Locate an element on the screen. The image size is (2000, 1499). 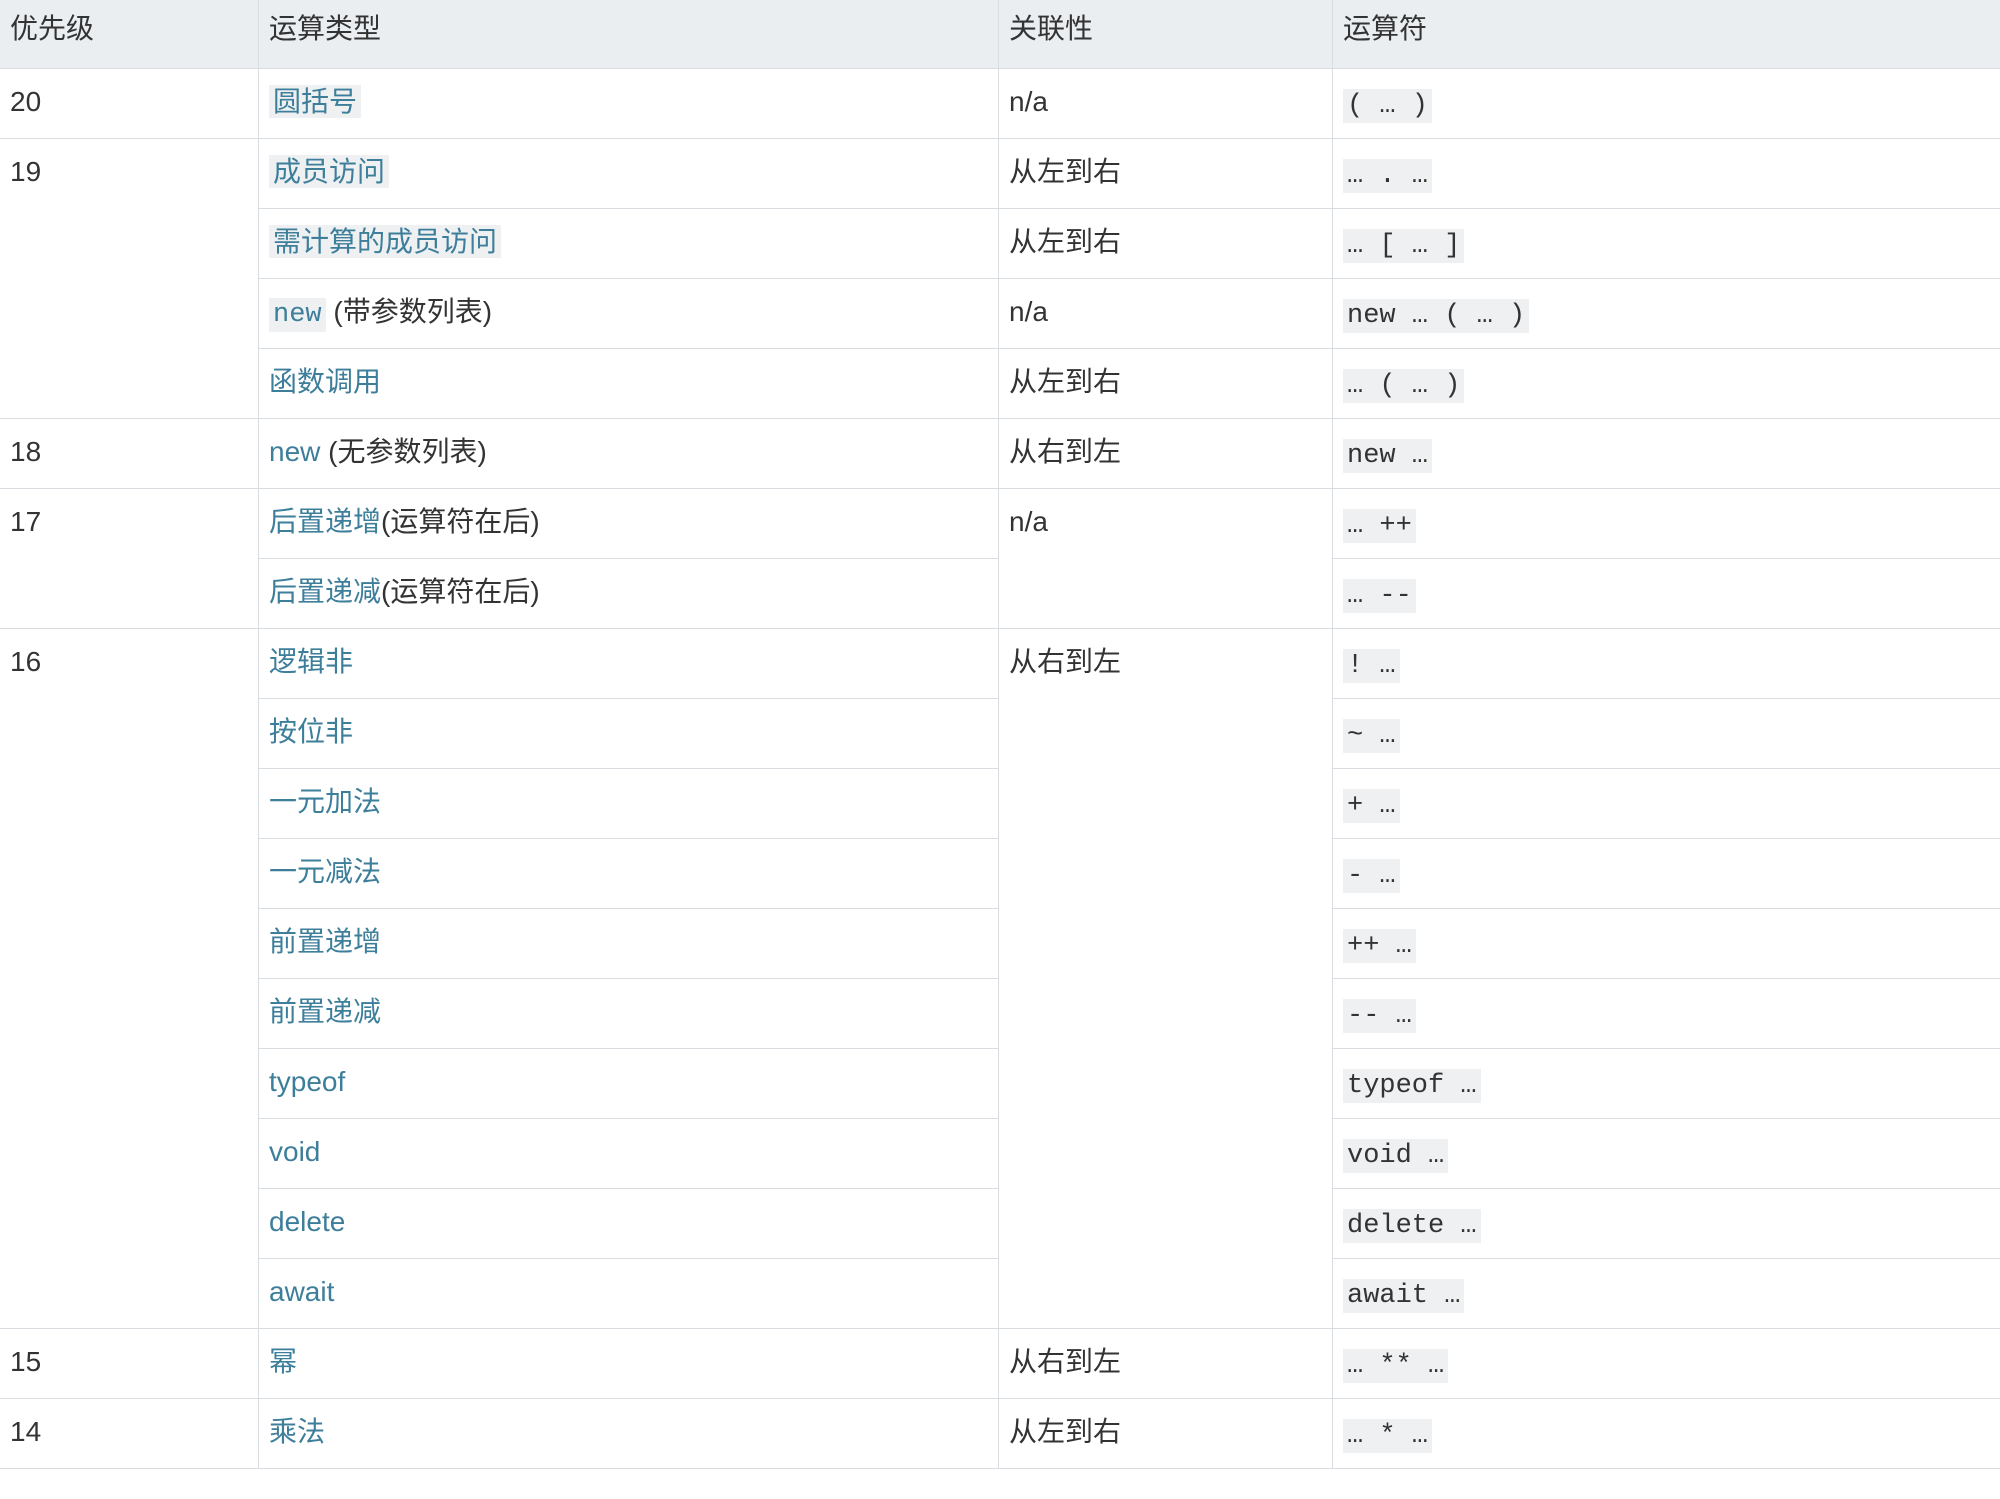
type-cell: await is located at coordinates (628, 1293).